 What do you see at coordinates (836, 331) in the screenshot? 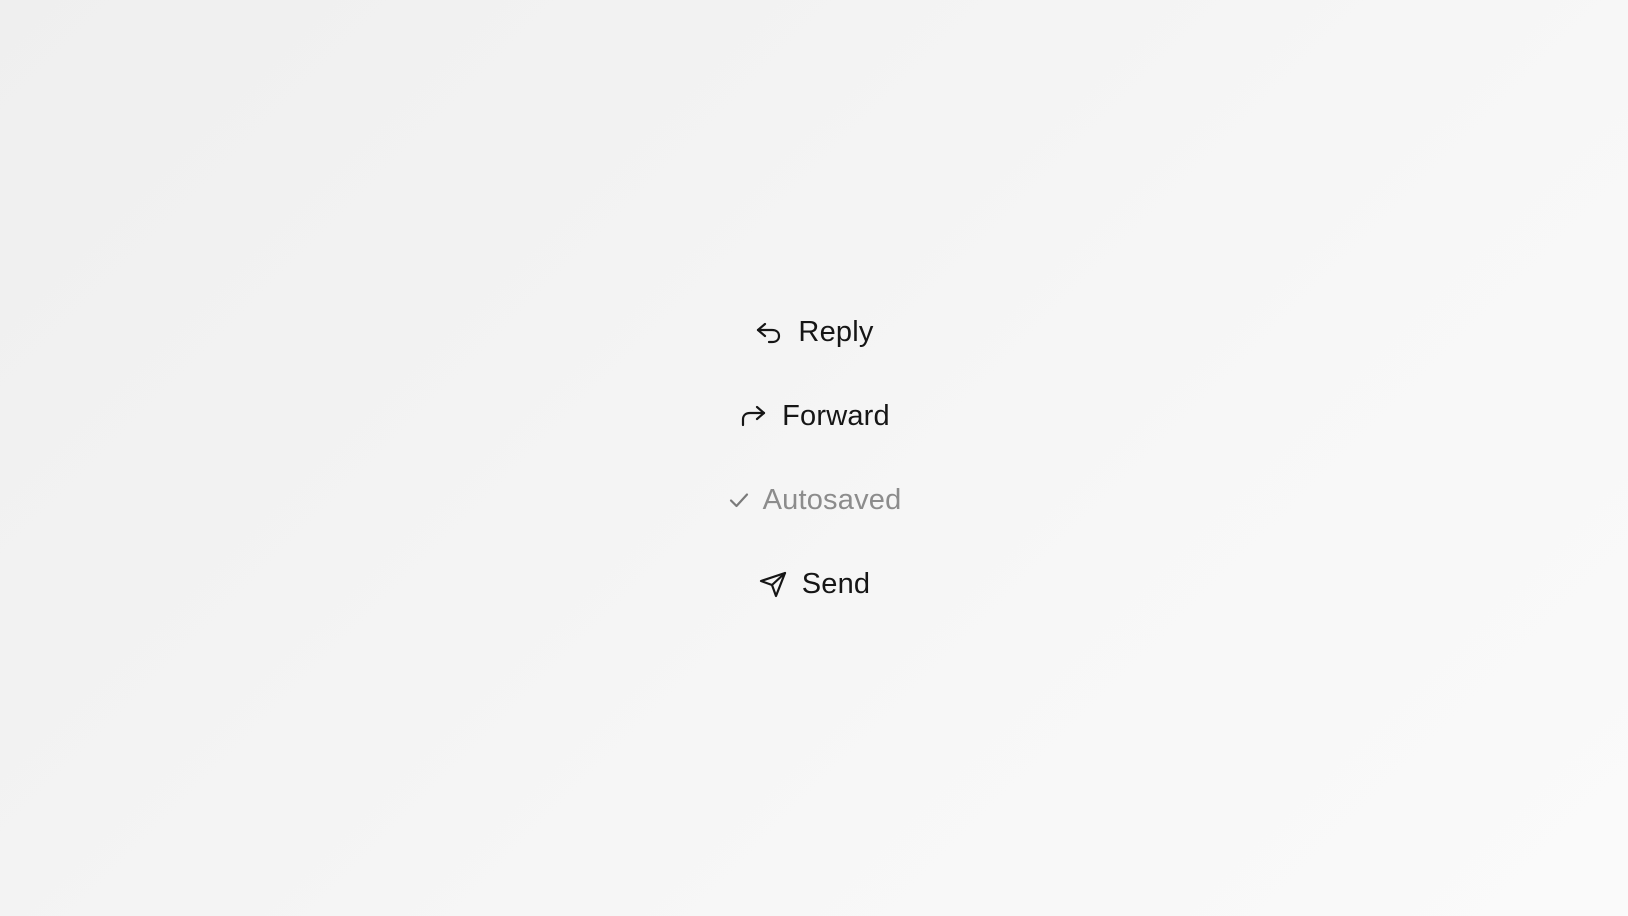
I see `reply-label: Reply` at bounding box center [836, 331].